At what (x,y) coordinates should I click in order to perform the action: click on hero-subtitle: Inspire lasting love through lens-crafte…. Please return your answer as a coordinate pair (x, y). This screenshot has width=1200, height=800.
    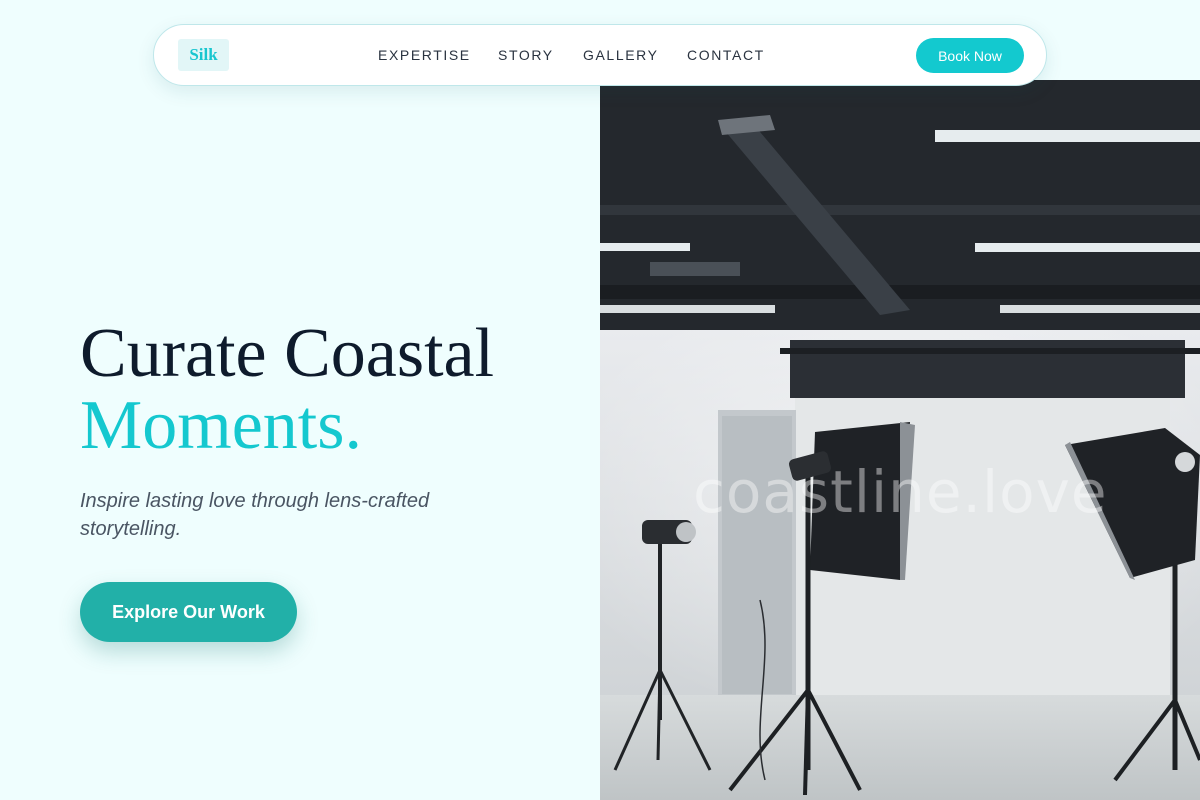
    Looking at the image, I should click on (255, 515).